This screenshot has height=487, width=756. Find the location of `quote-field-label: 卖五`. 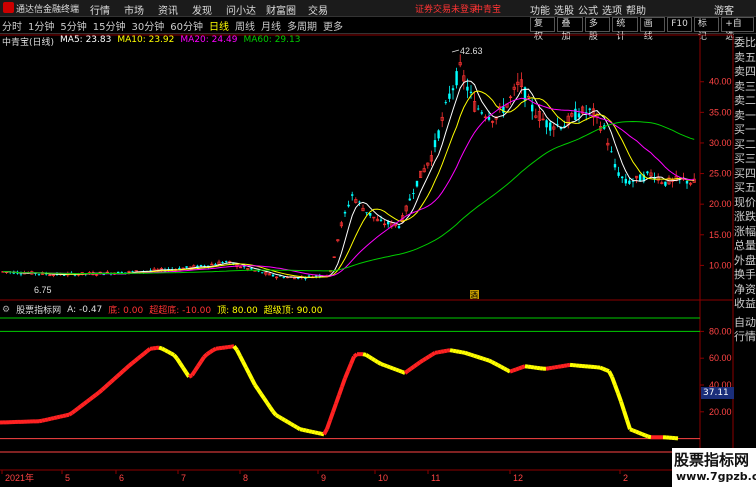

quote-field-label: 卖五 is located at coordinates (745, 57).